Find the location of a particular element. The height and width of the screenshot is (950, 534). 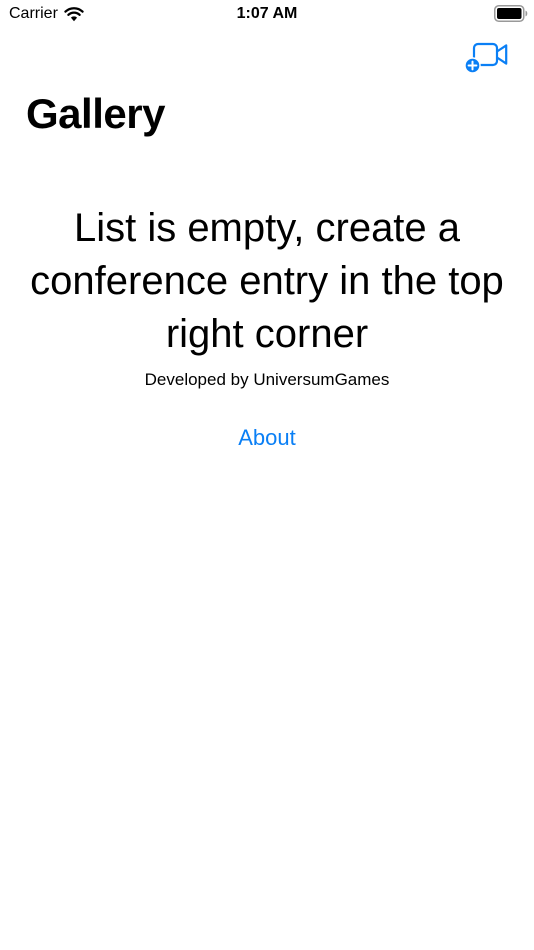

battery-icon is located at coordinates (511, 13).